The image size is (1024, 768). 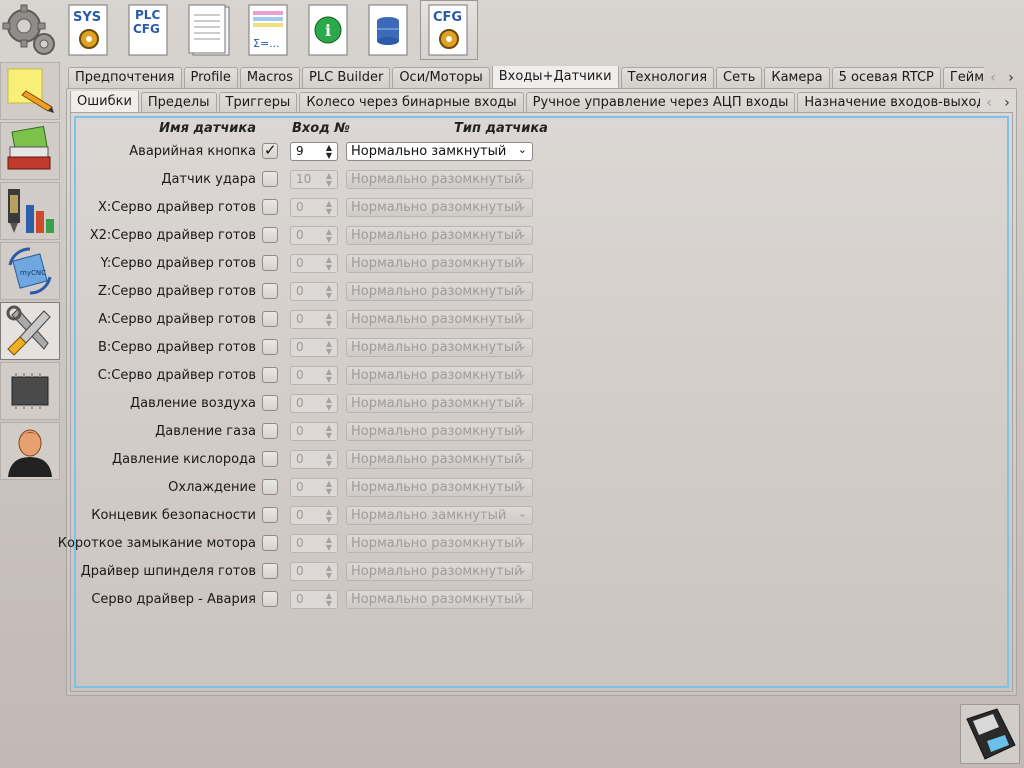 What do you see at coordinates (660, 102) in the screenshot?
I see `tab-sub-4: Ручное управление через АЦП входы` at bounding box center [660, 102].